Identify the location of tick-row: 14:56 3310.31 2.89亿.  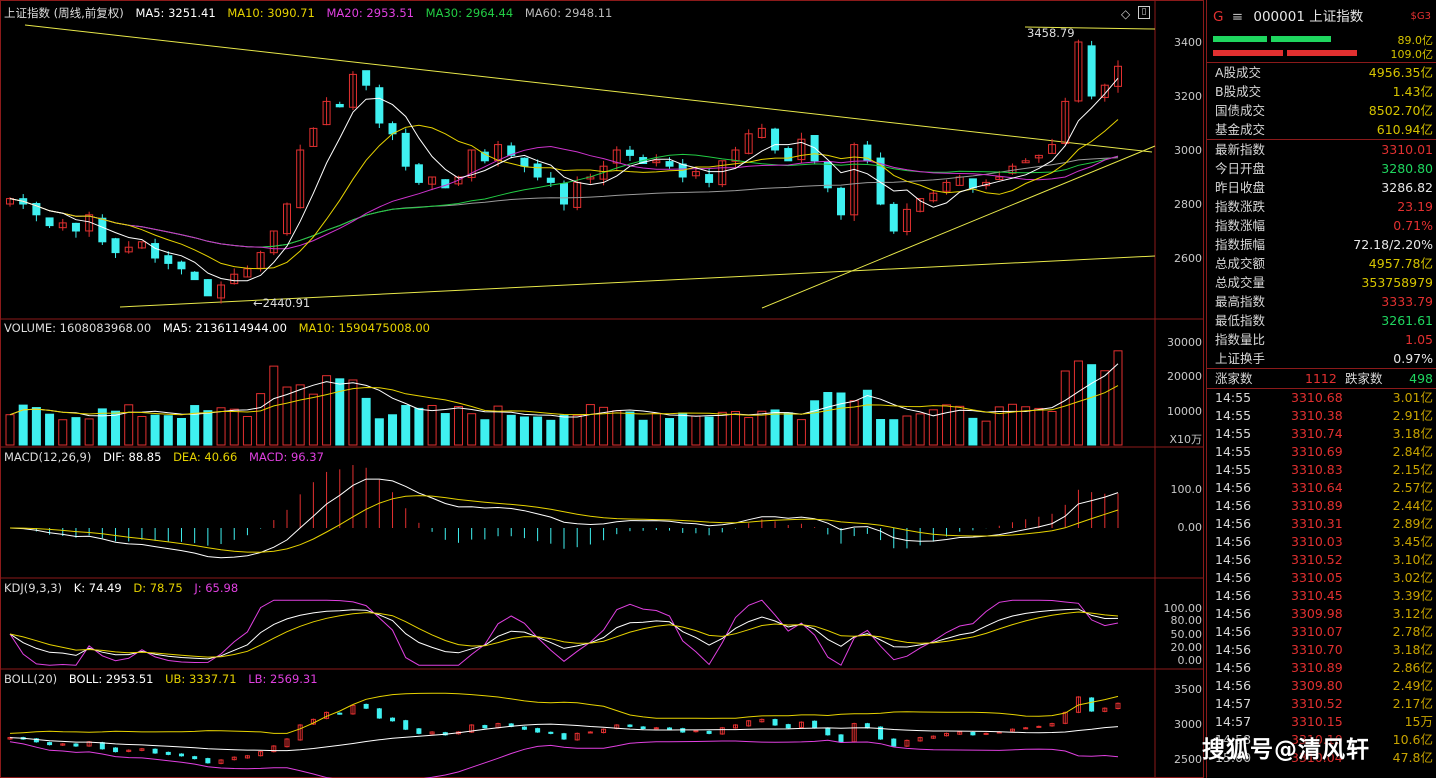
(1321, 524).